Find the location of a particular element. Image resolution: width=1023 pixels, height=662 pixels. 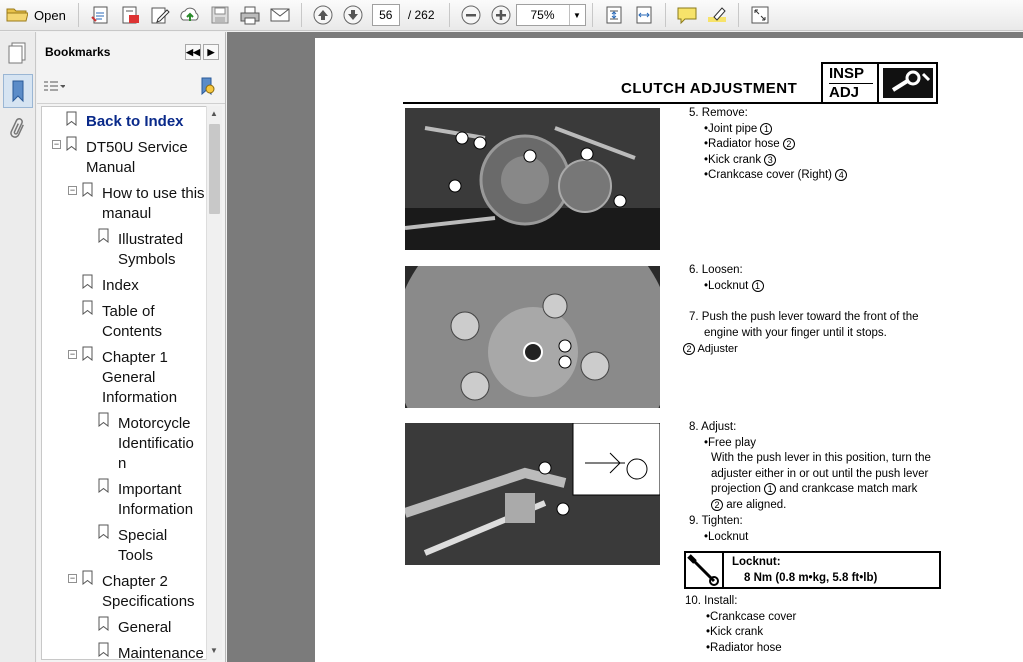

panel-options-icon: ▶ is located at coordinates (211, 52).